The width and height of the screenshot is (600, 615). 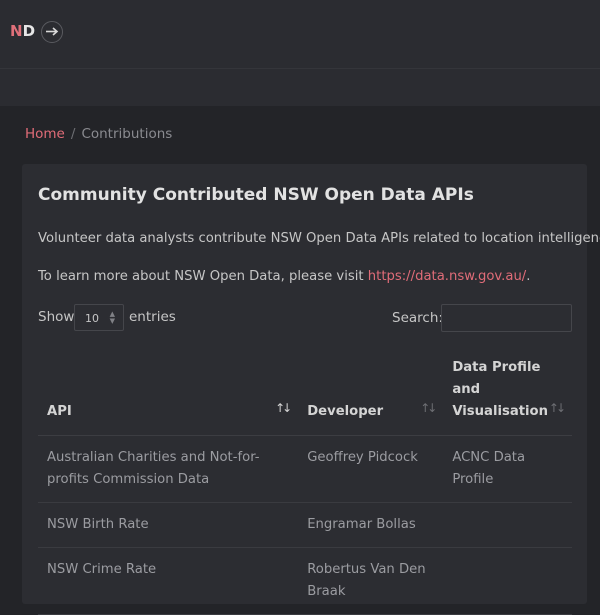 What do you see at coordinates (300, 34) in the screenshot?
I see `top-navbar: ND` at bounding box center [300, 34].